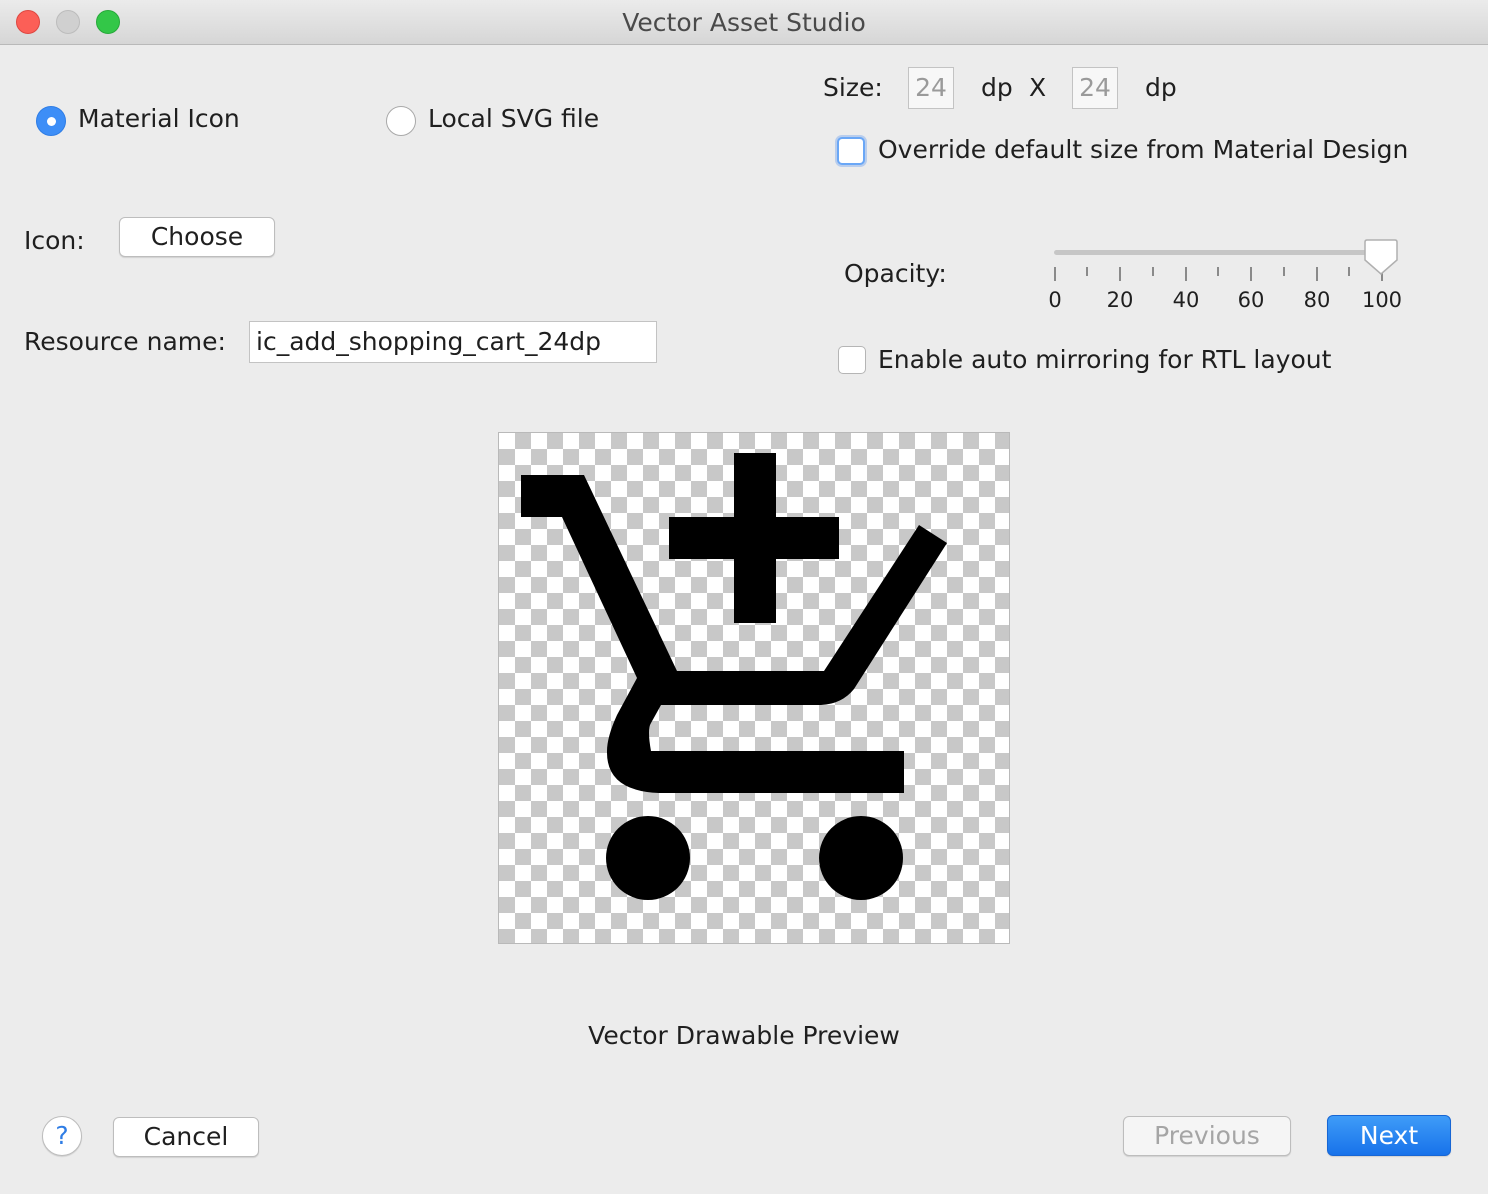 Image resolution: width=1488 pixels, height=1194 pixels. Describe the element at coordinates (1389, 1135) in the screenshot. I see `next-button: Next` at that location.